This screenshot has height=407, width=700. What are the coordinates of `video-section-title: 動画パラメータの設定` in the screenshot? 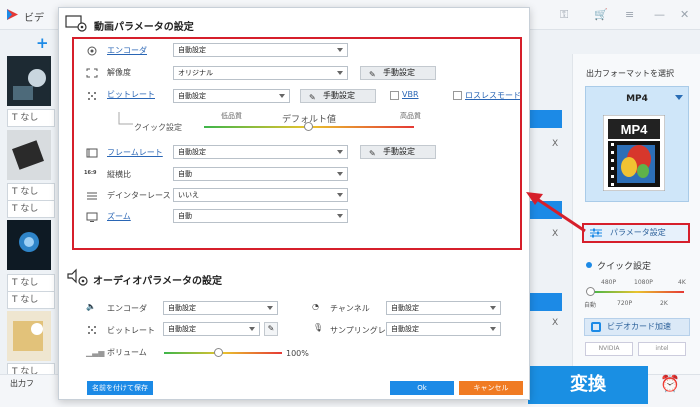 It's located at (144, 27).